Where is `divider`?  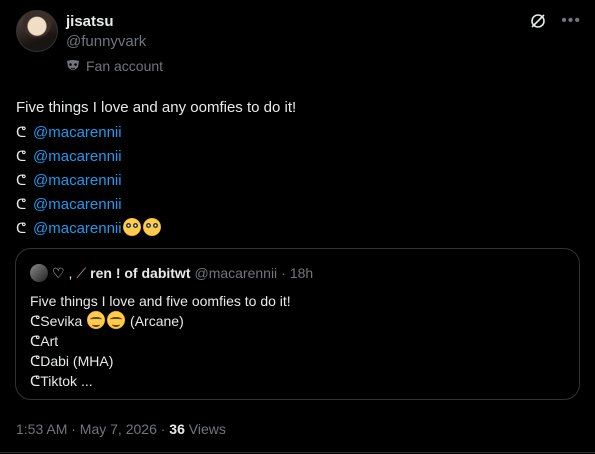
divider is located at coordinates (297, 452).